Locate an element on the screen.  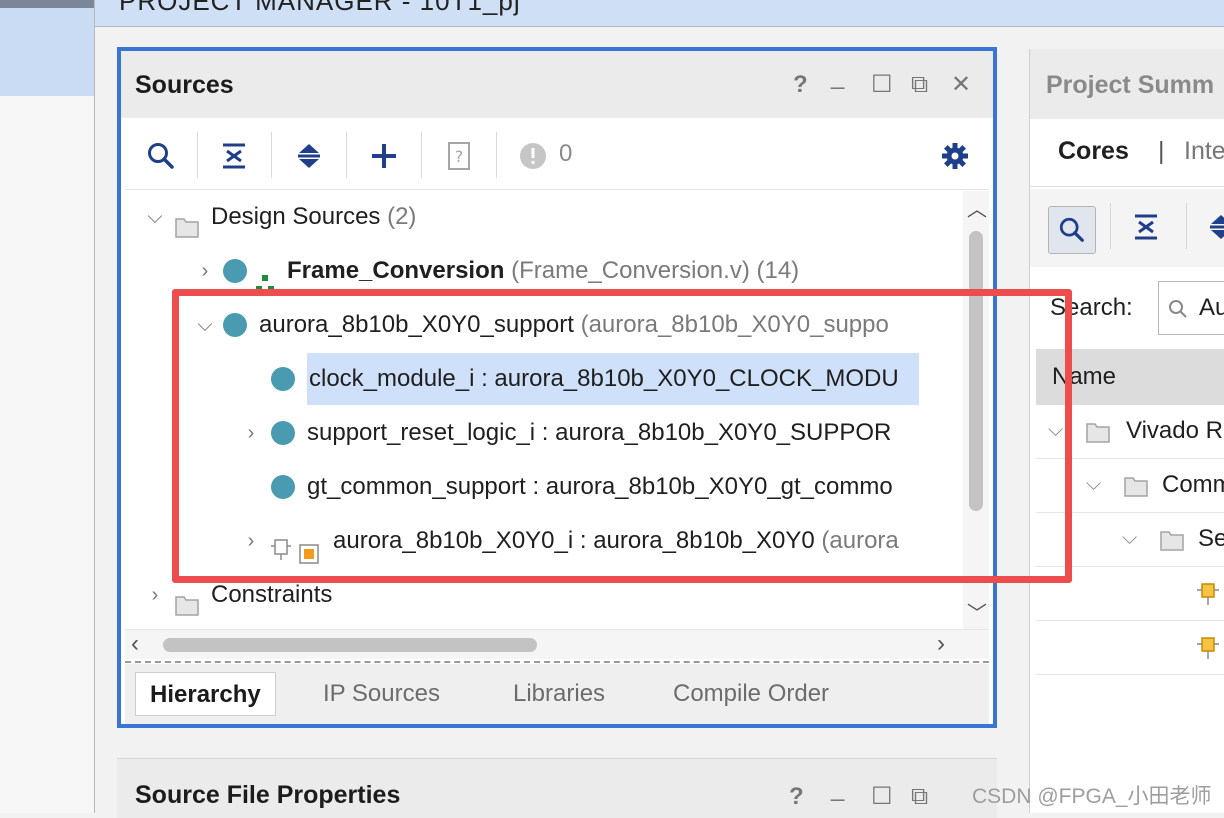
project-summary-header: Project Summ is located at coordinates (1127, 84).